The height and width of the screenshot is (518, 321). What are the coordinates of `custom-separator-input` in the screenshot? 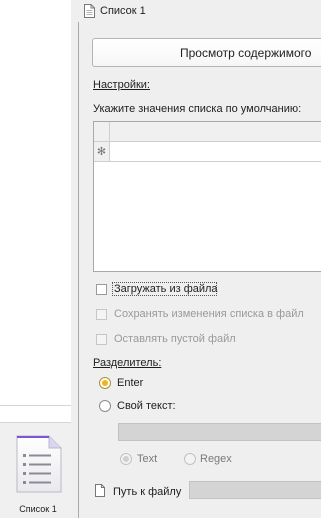 It's located at (219, 432).